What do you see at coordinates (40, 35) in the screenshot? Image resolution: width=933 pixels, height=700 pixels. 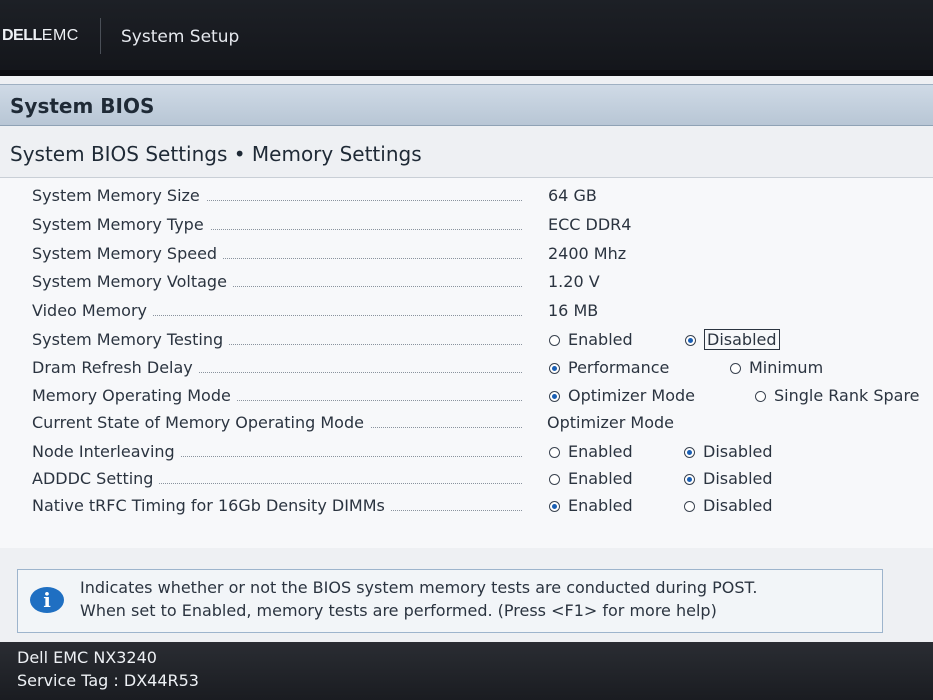 I see `dell-emc-logo: DELLEMC` at bounding box center [40, 35].